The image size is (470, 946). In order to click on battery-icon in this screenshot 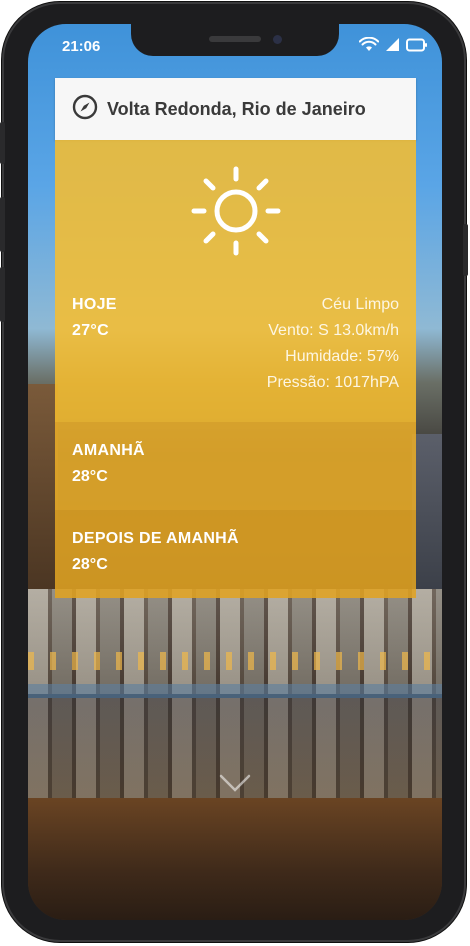, I will do `click(417, 47)`.